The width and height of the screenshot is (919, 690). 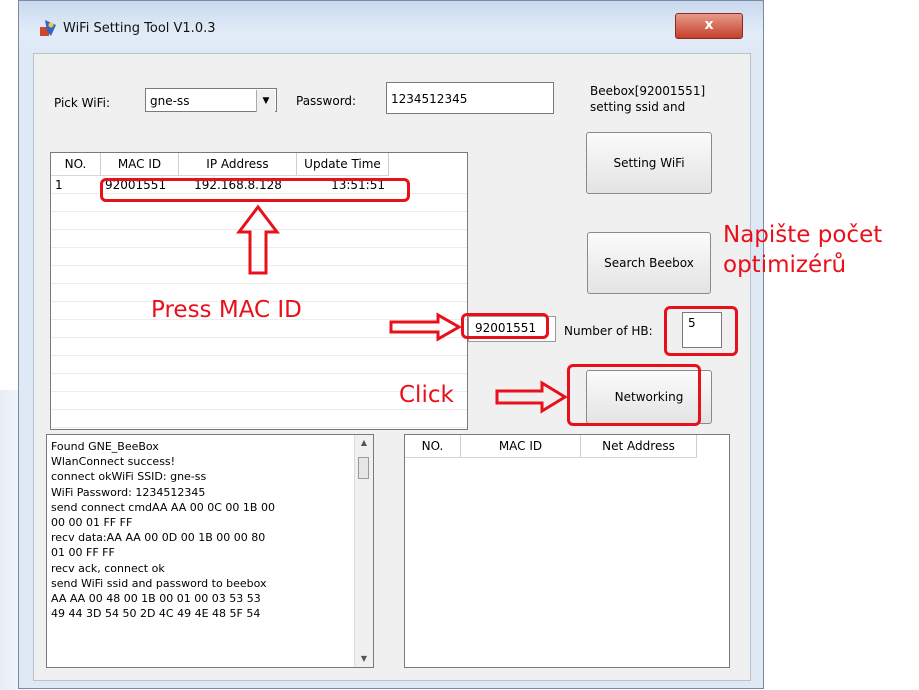 What do you see at coordinates (129, 477) in the screenshot?
I see `log-line: connect okWiFi SSID: gne-ss` at bounding box center [129, 477].